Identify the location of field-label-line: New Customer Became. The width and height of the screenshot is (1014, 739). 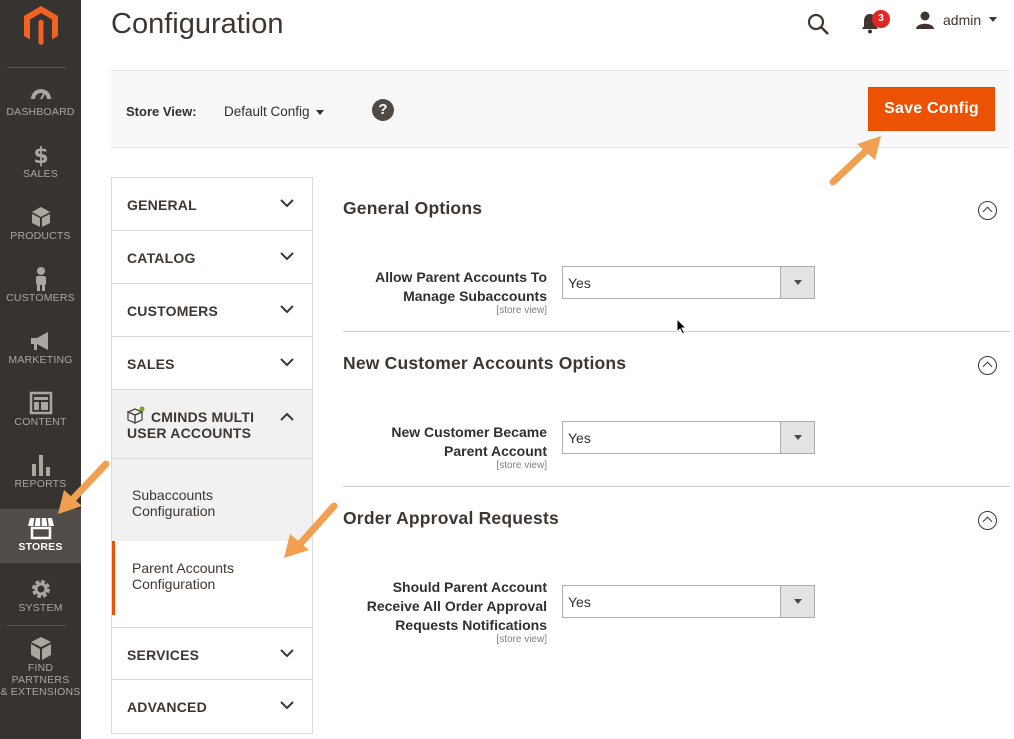
(469, 432).